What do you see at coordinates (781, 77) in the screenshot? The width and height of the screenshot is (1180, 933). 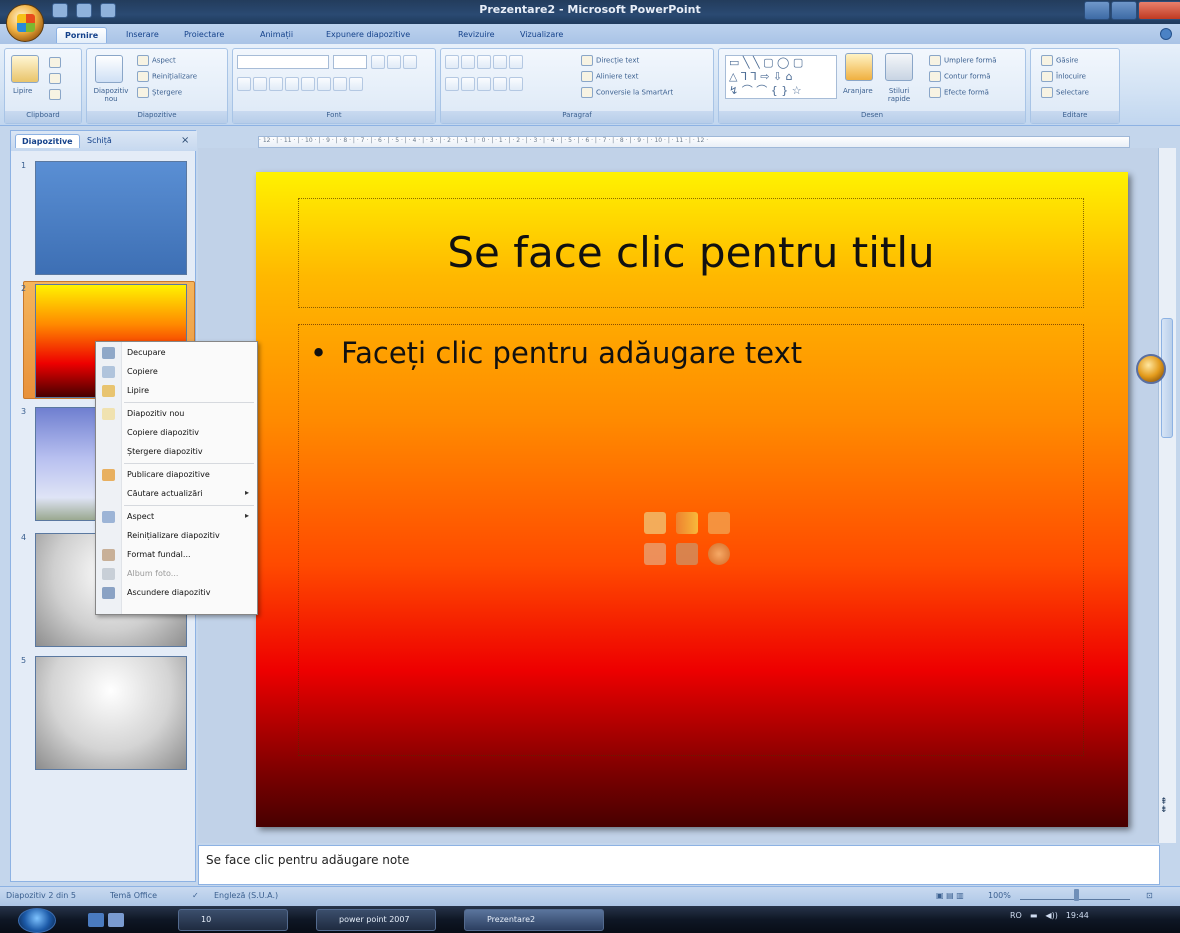 I see `shapes-gallery: ▭ ╲ ╲ ▢ ◯ ▢ △ ⅂ ⅂ ⇨ ⇩ ⌂ ↯ ⌒ ⌒ { } ☆` at bounding box center [781, 77].